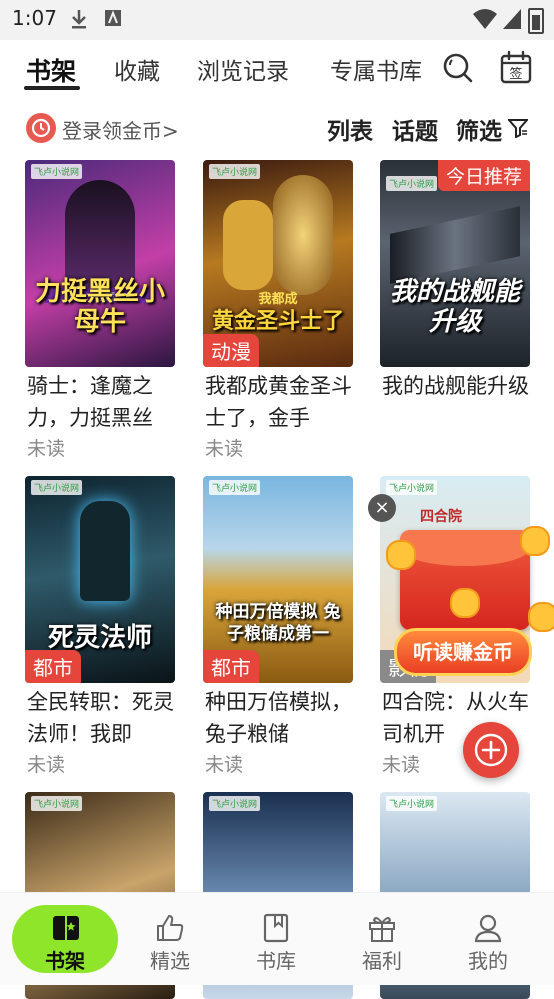 The width and height of the screenshot is (554, 999). I want to click on signal-icon, so click(512, 19).